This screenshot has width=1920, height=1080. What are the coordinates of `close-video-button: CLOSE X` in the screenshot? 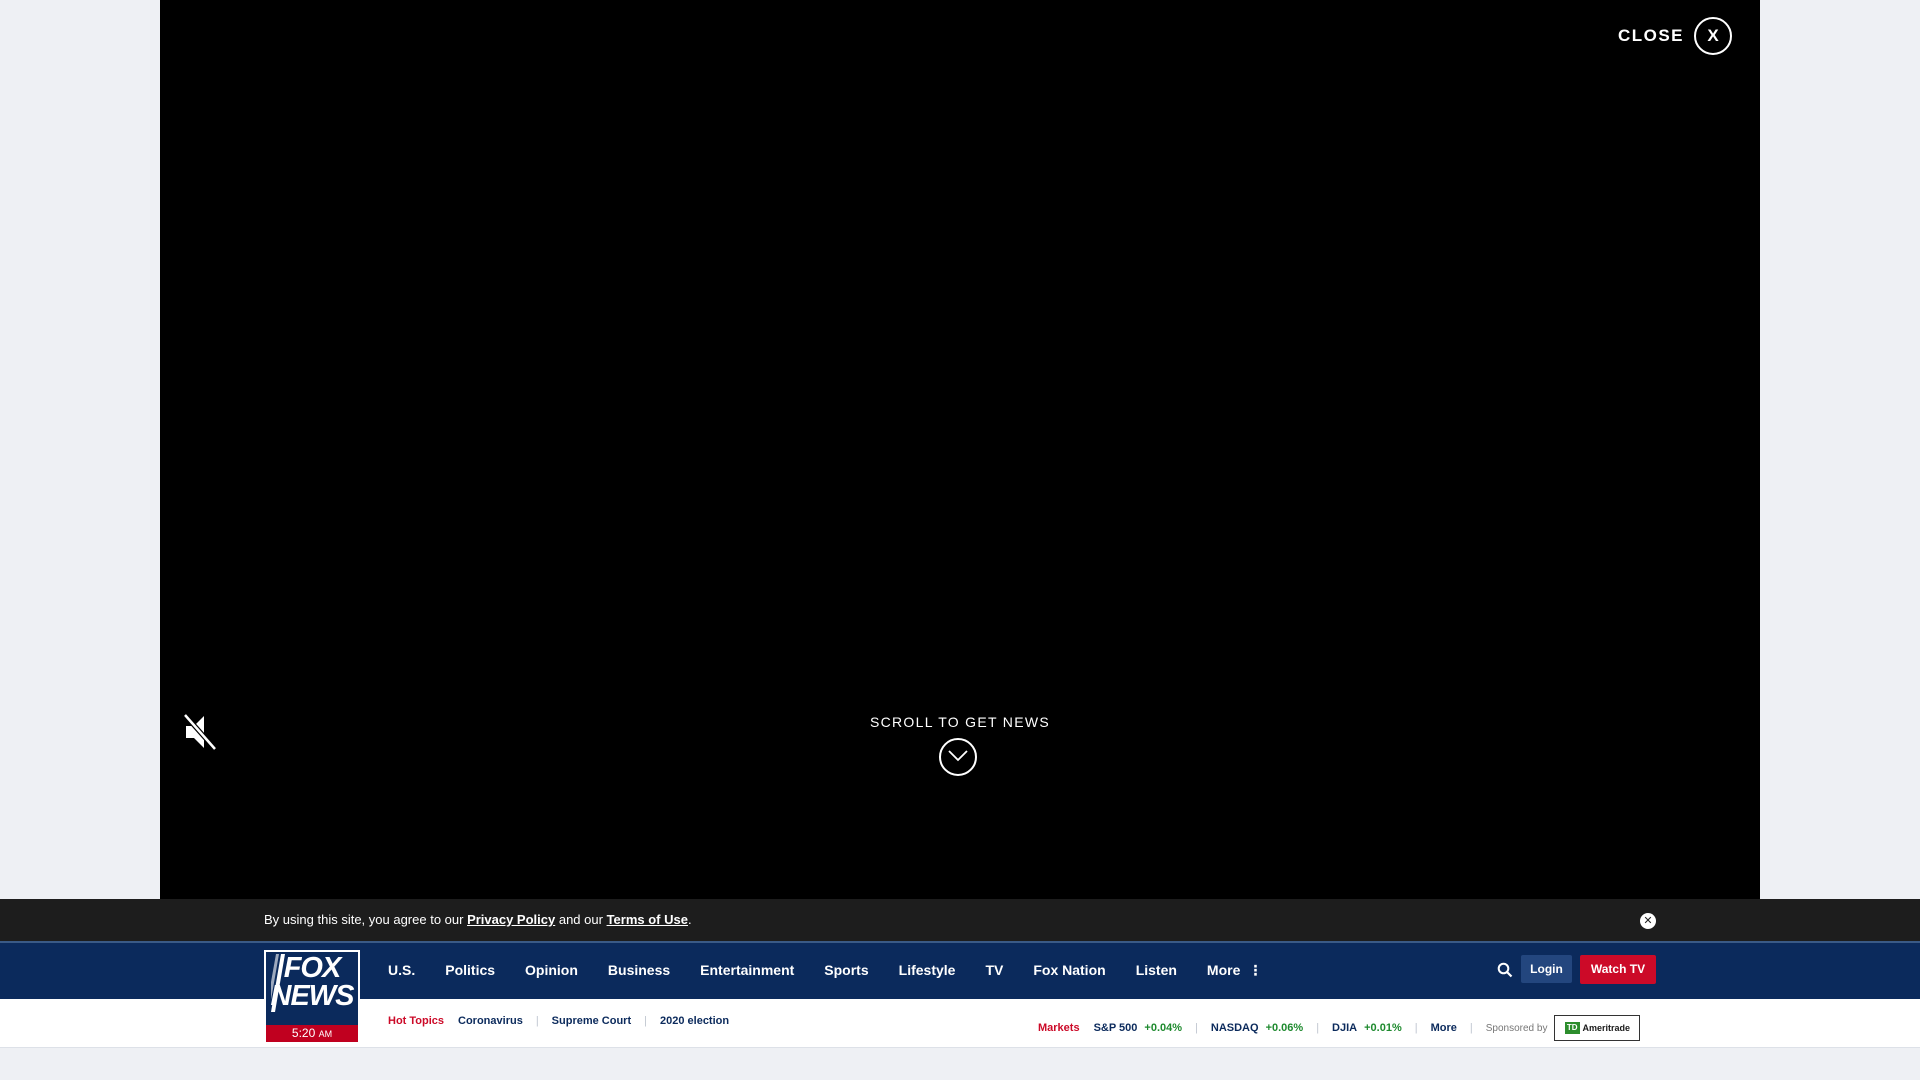 It's located at (1675, 36).